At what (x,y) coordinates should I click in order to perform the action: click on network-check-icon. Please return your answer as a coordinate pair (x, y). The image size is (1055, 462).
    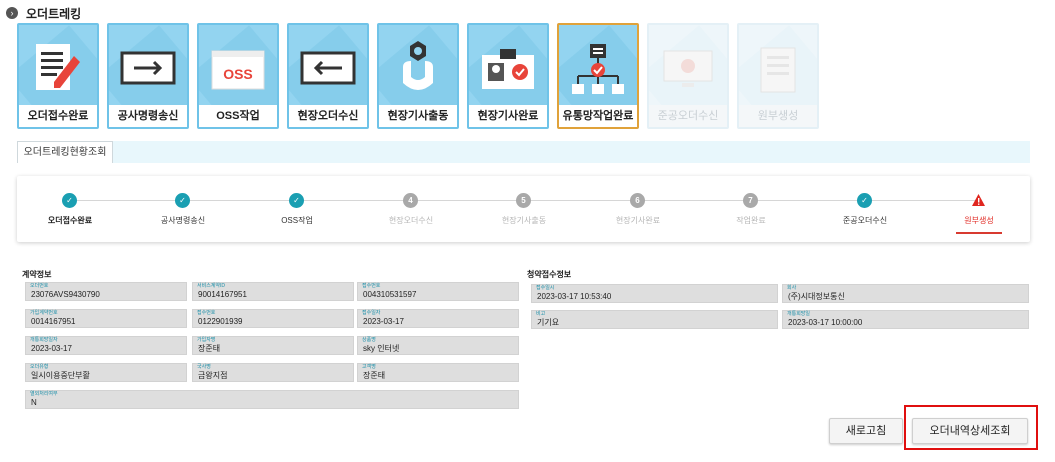
    Looking at the image, I should click on (598, 70).